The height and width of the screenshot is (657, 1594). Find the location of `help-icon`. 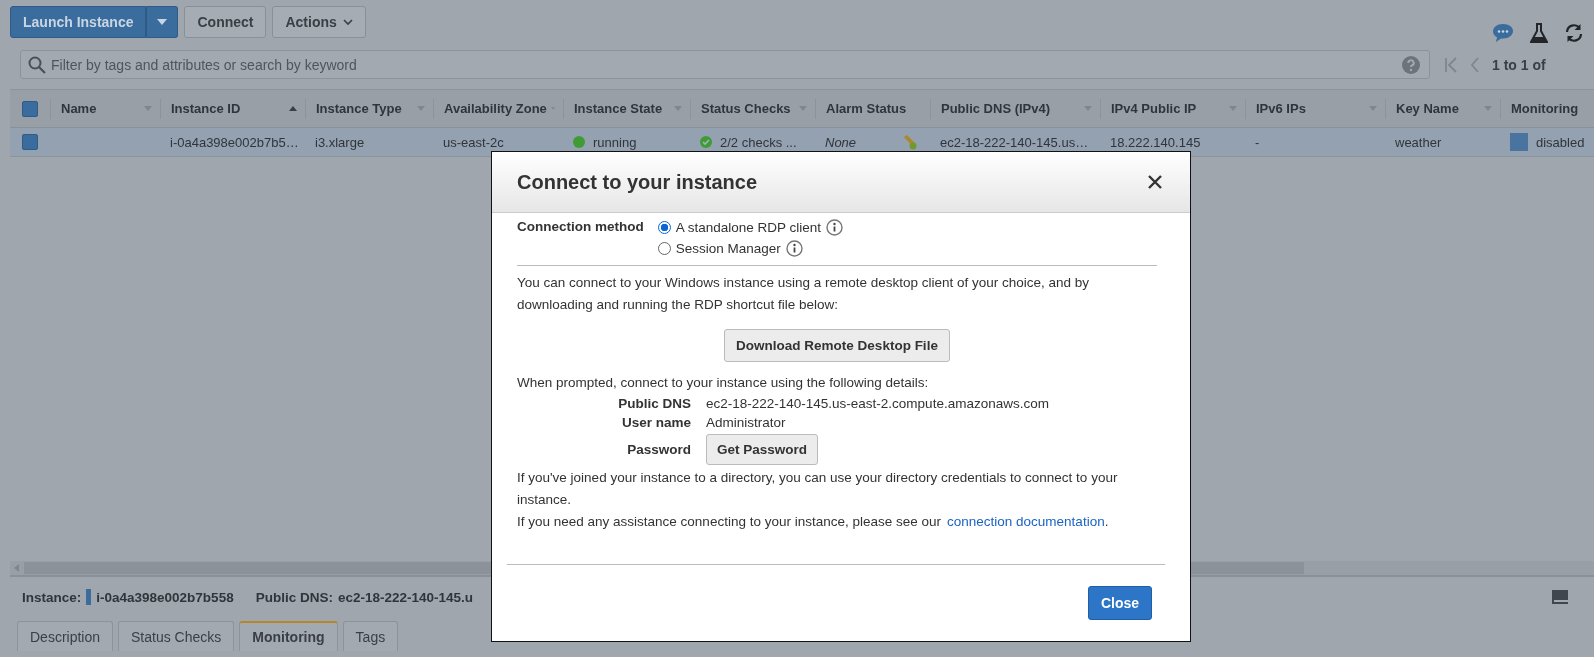

help-icon is located at coordinates (1411, 65).